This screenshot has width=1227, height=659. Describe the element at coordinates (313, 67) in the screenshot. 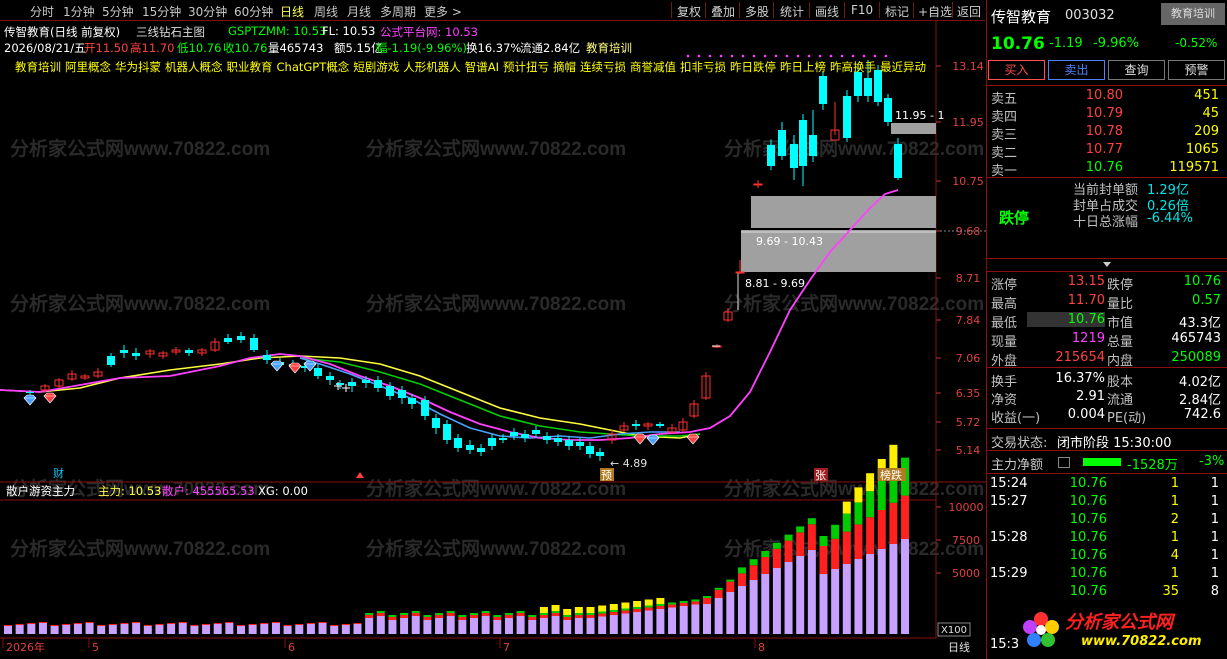

I see `concept-tag: ChatGPT概念` at that location.